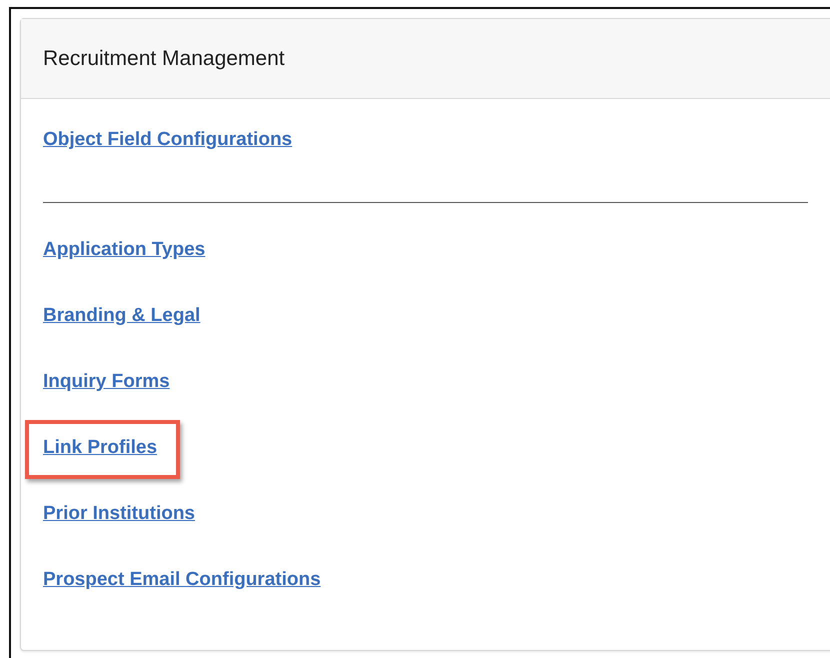  I want to click on settings-link: Application Types, so click(124, 249).